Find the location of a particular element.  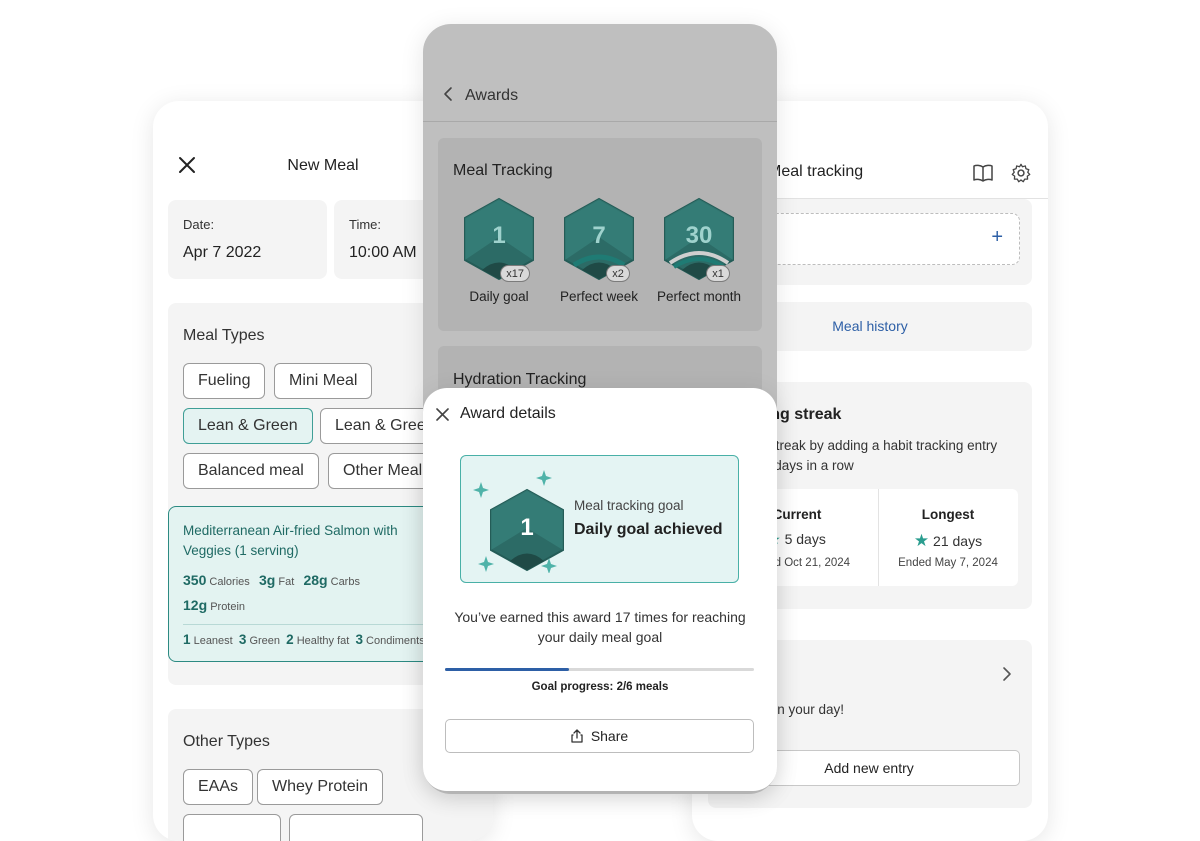

back-chevron-icon is located at coordinates (448, 94).